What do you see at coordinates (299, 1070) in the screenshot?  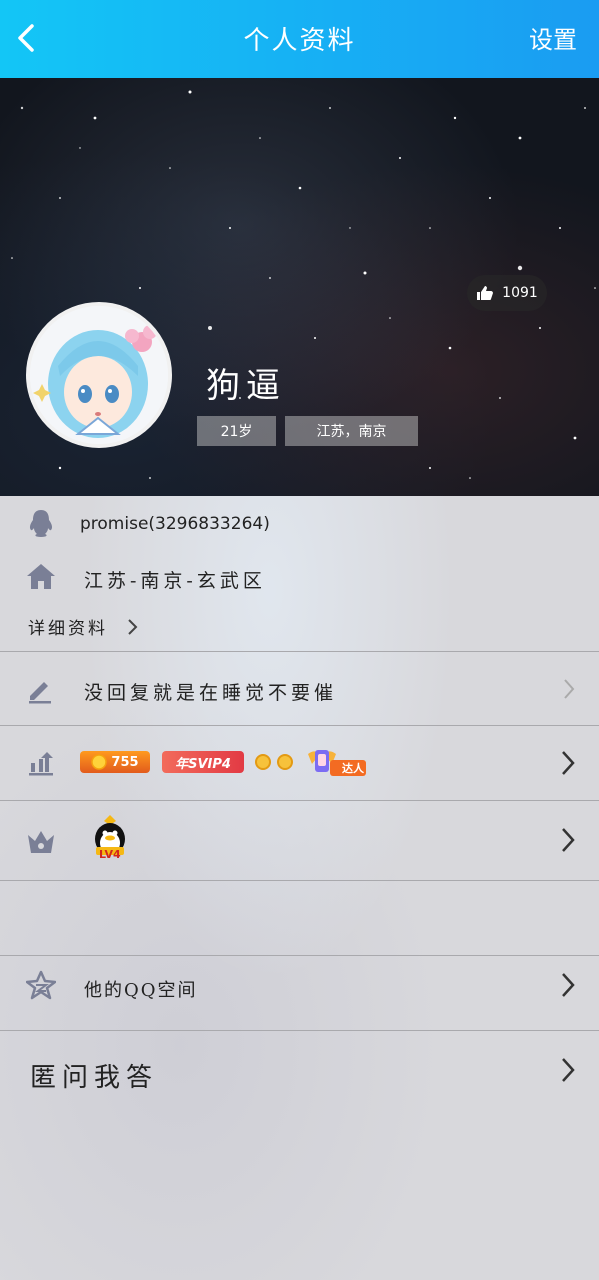 I see `anonymous-ask-row: 匿问我答` at bounding box center [299, 1070].